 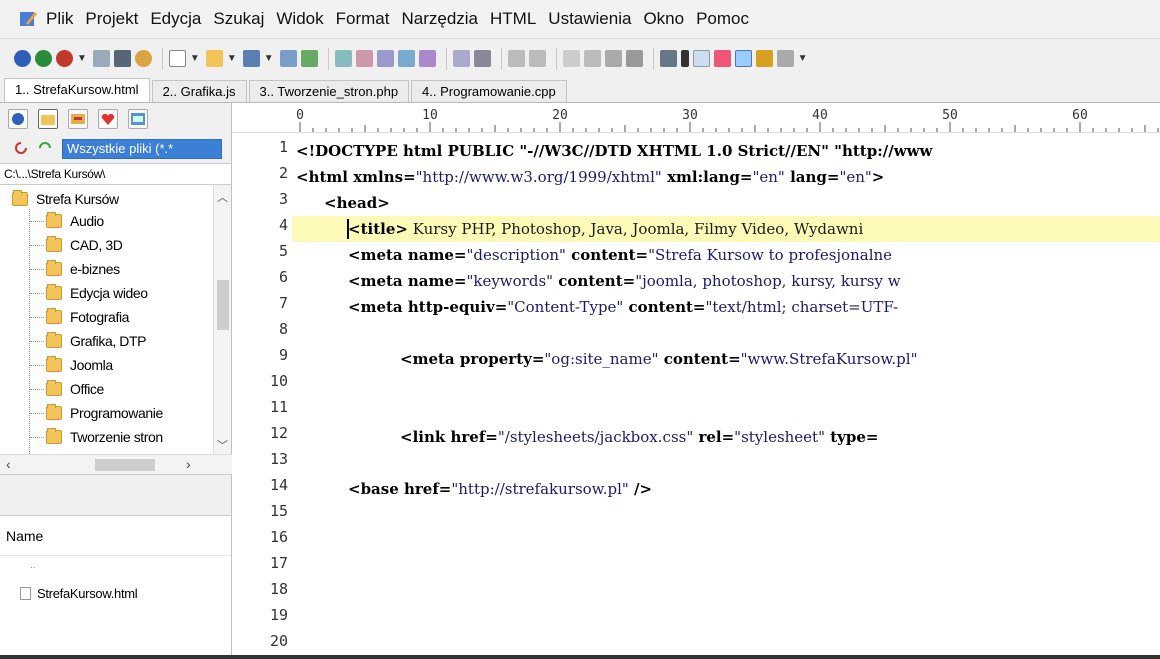 What do you see at coordinates (96, 437) in the screenshot?
I see `tree-item-tworzenie-stron: Tworzenie stron` at bounding box center [96, 437].